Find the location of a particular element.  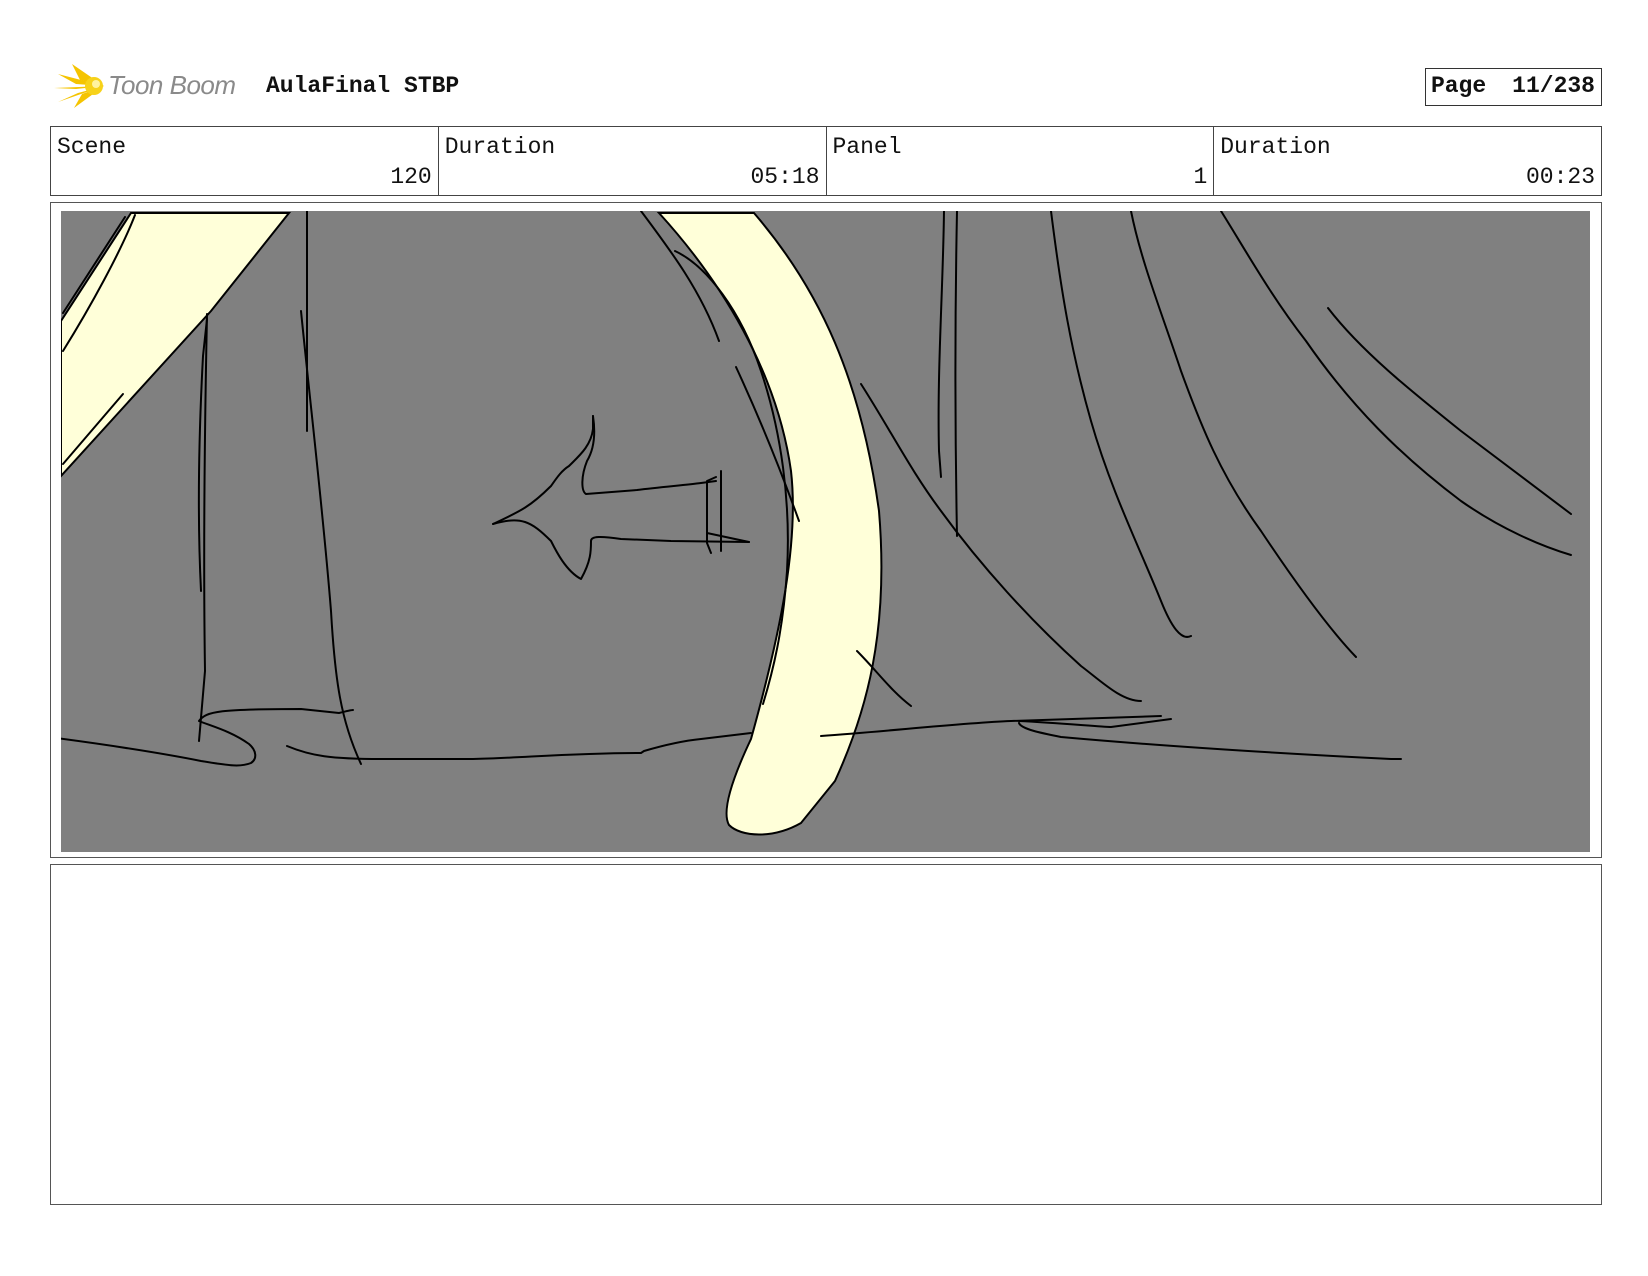

scene-duration-value: 05:18 is located at coordinates (785, 177).